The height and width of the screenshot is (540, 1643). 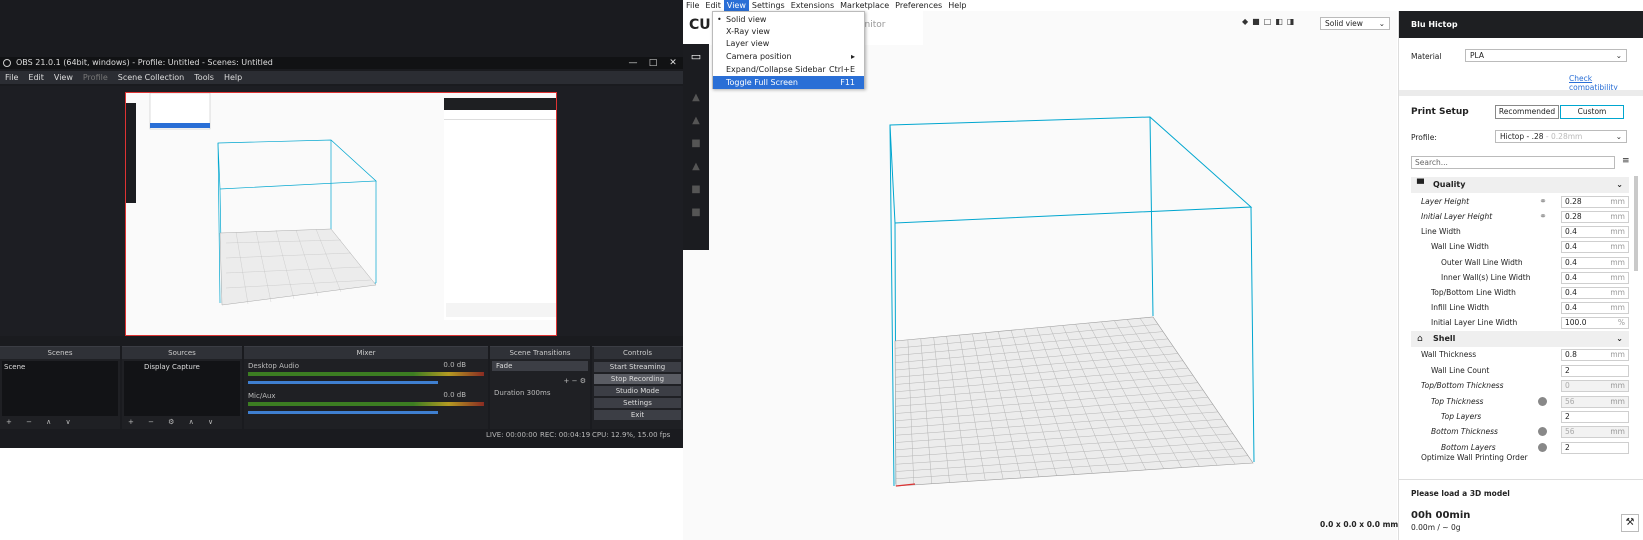 I want to click on close-icon: ✕, so click(x=673, y=63).